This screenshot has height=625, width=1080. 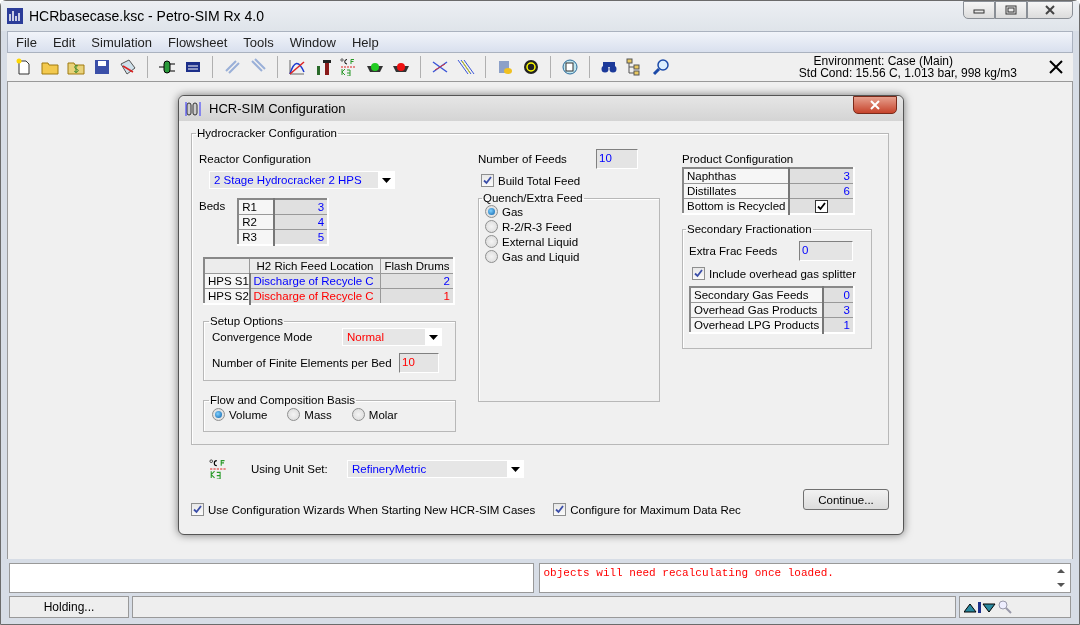 I want to click on radio-label: Gas and Liquid, so click(x=541, y=256).